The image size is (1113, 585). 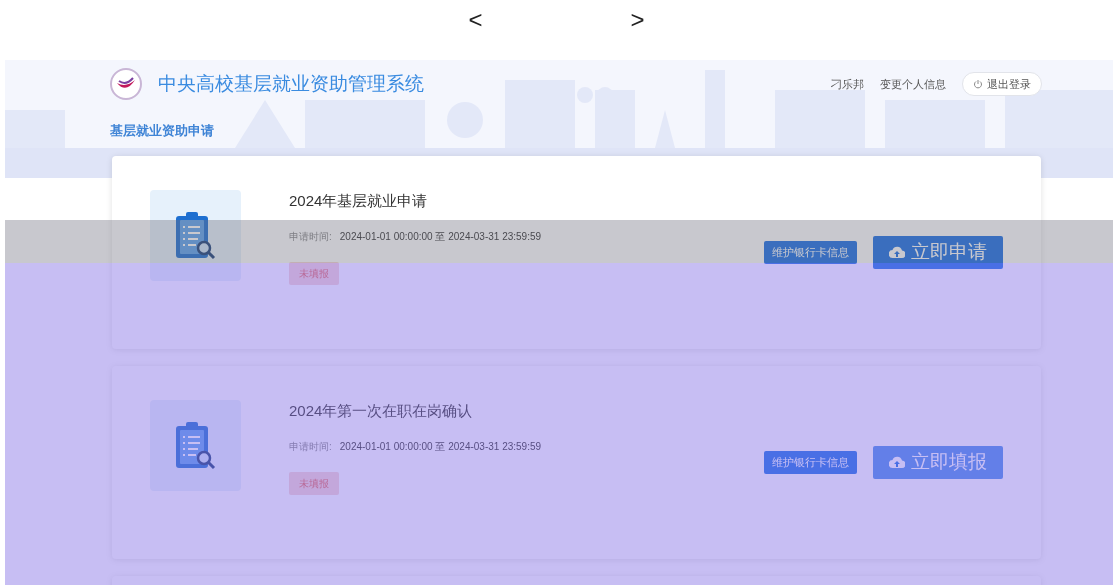 What do you see at coordinates (475, 20) in the screenshot?
I see `prev-button: <` at bounding box center [475, 20].